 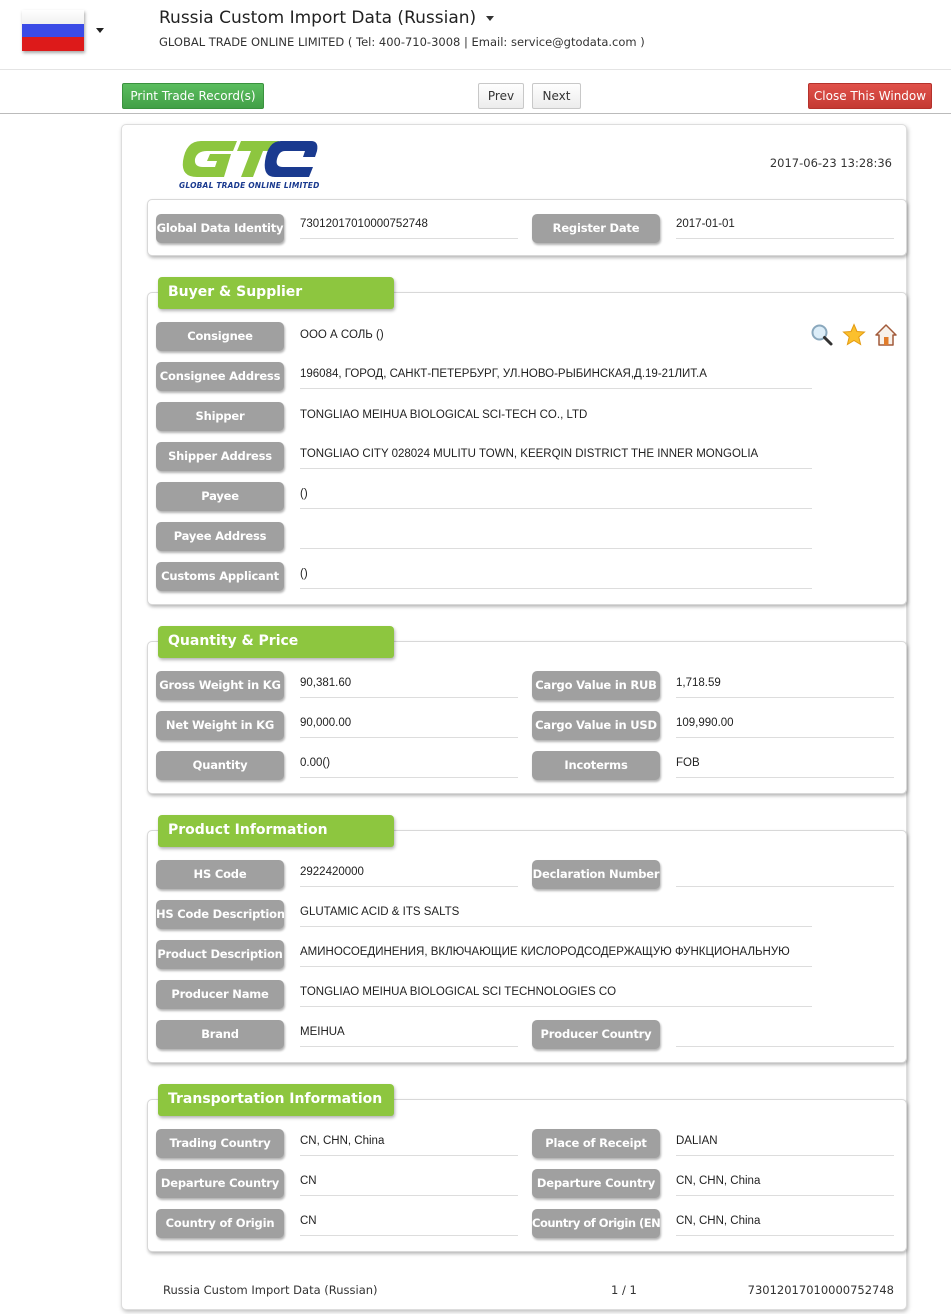 What do you see at coordinates (409, 1143) in the screenshot?
I see `trading-country-value: CN, CHN, China` at bounding box center [409, 1143].